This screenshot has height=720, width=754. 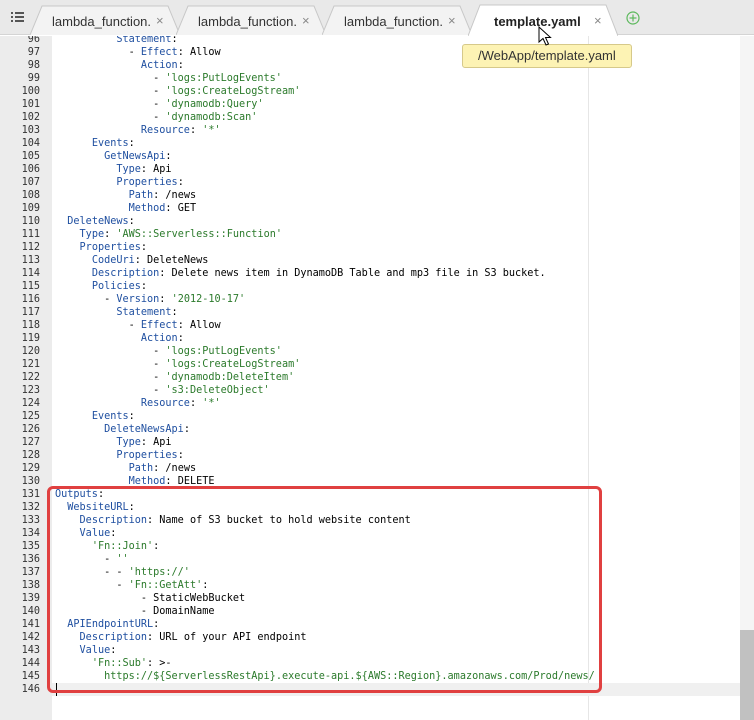 I want to click on yaml-key: Action, so click(x=159, y=65).